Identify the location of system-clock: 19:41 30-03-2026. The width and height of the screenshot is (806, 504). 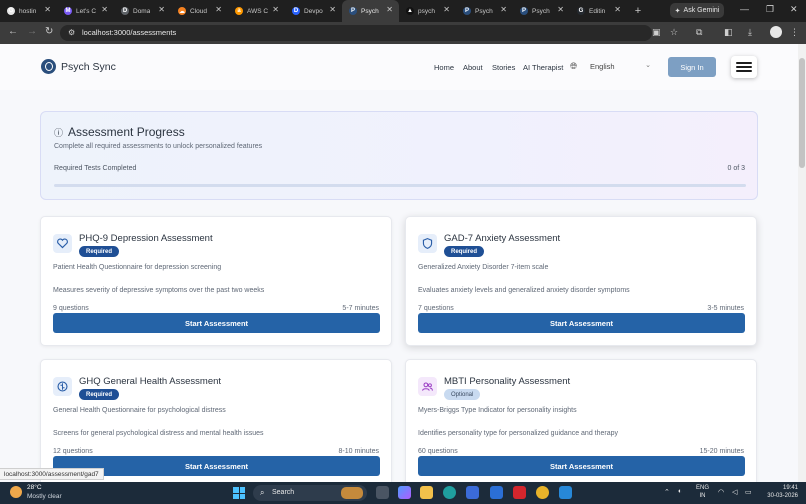
(780, 492).